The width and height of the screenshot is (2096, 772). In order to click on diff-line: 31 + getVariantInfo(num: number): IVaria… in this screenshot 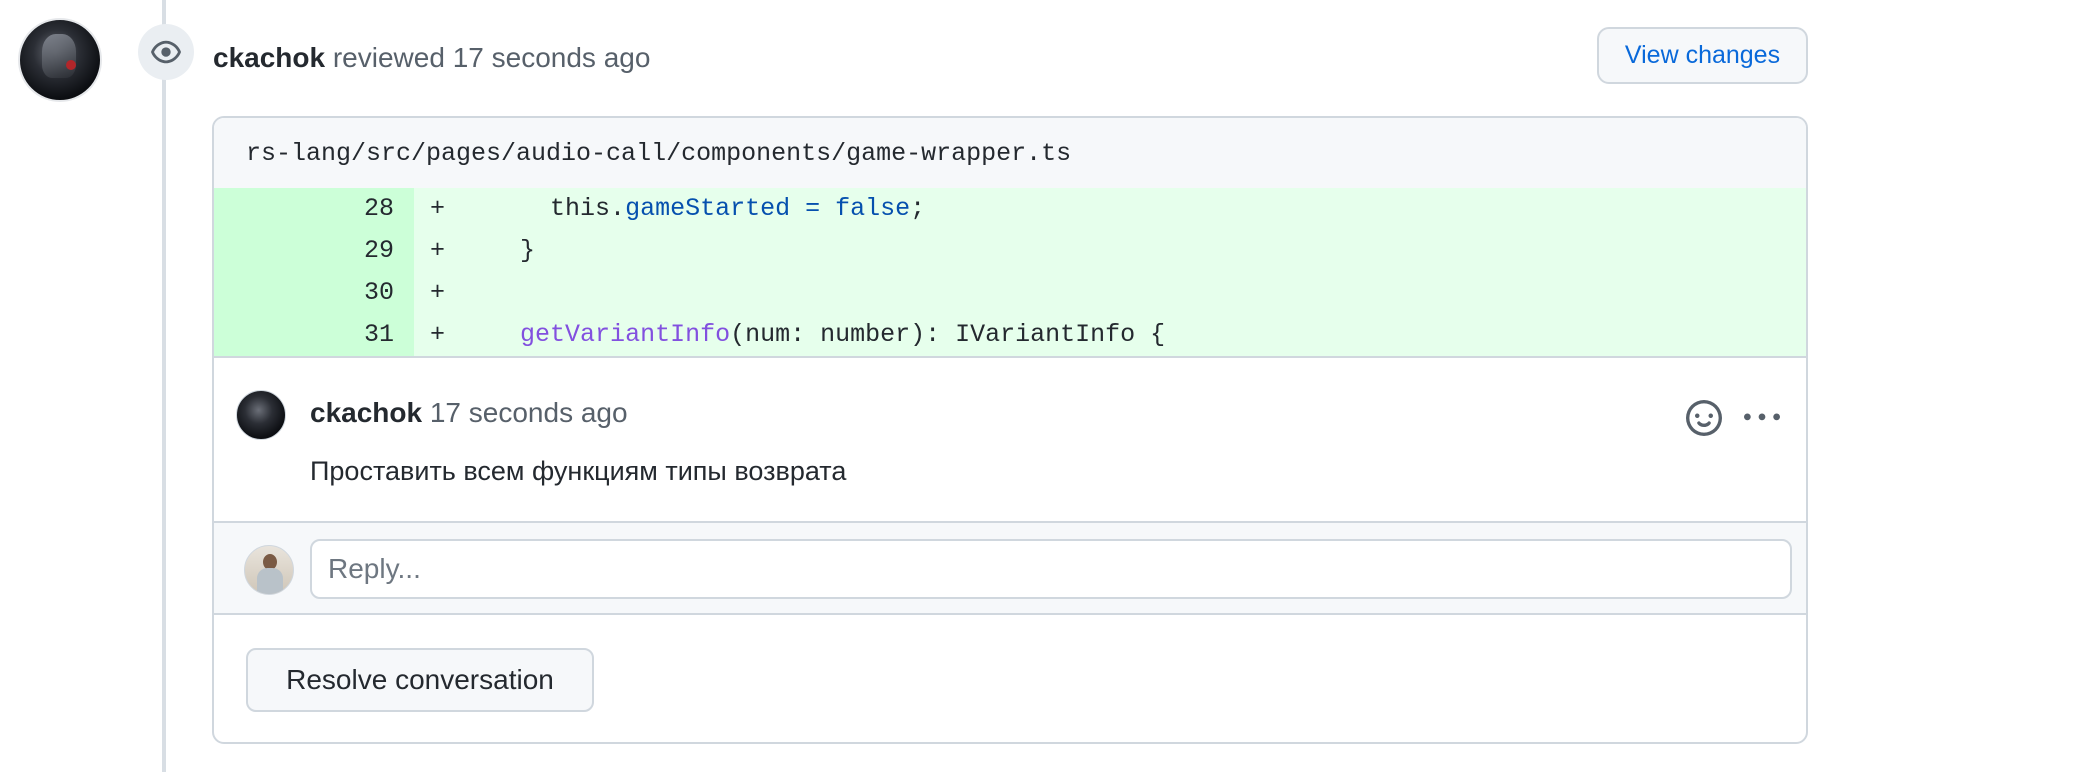, I will do `click(1010, 335)`.